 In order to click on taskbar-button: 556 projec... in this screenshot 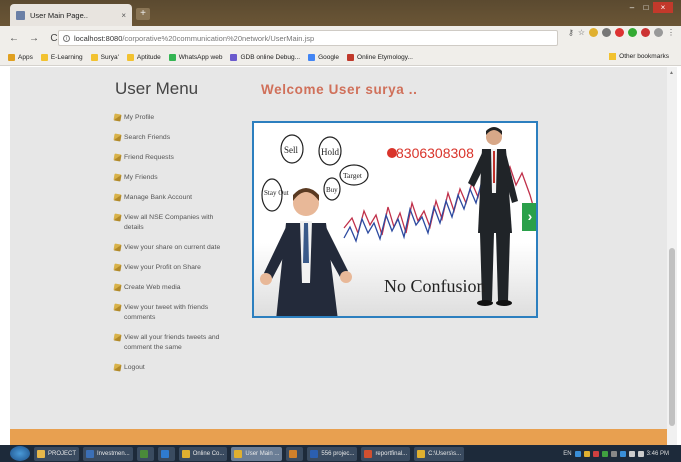, I will do `click(332, 453)`.